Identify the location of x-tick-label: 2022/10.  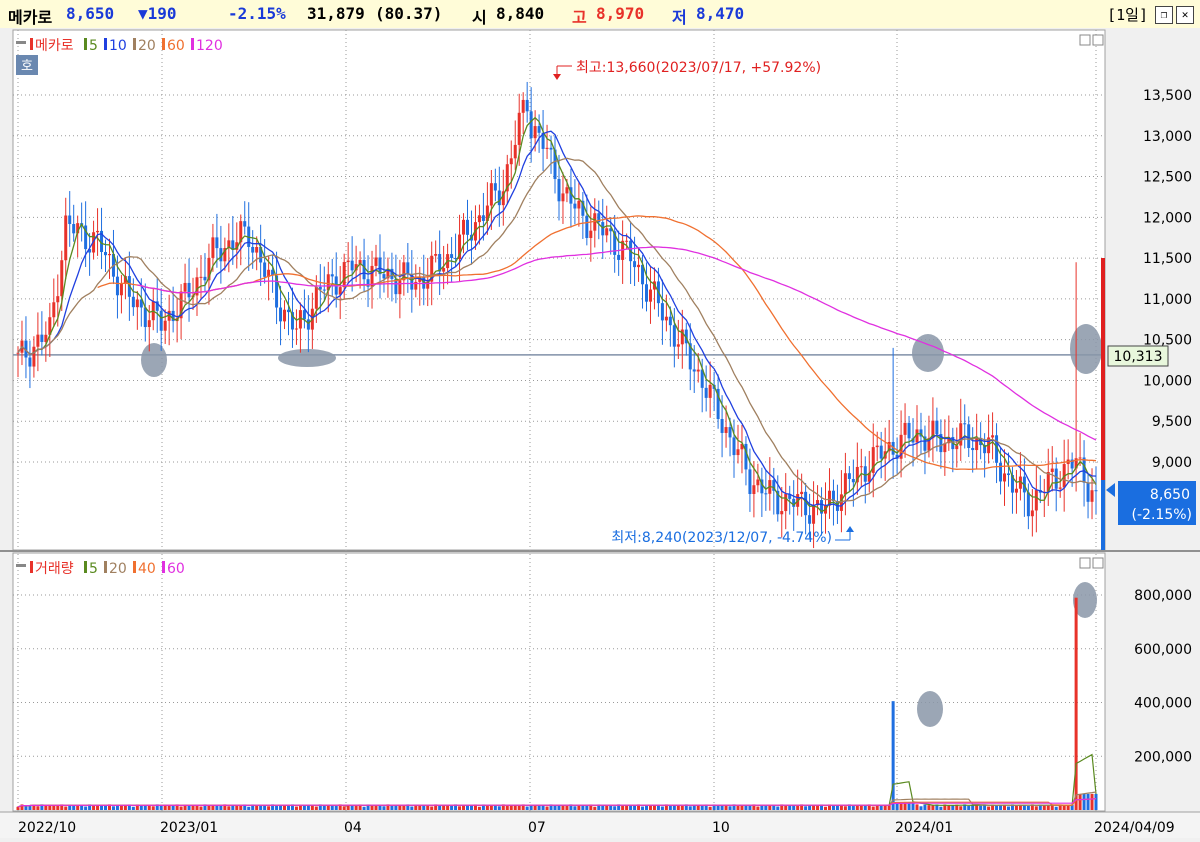
(47, 828).